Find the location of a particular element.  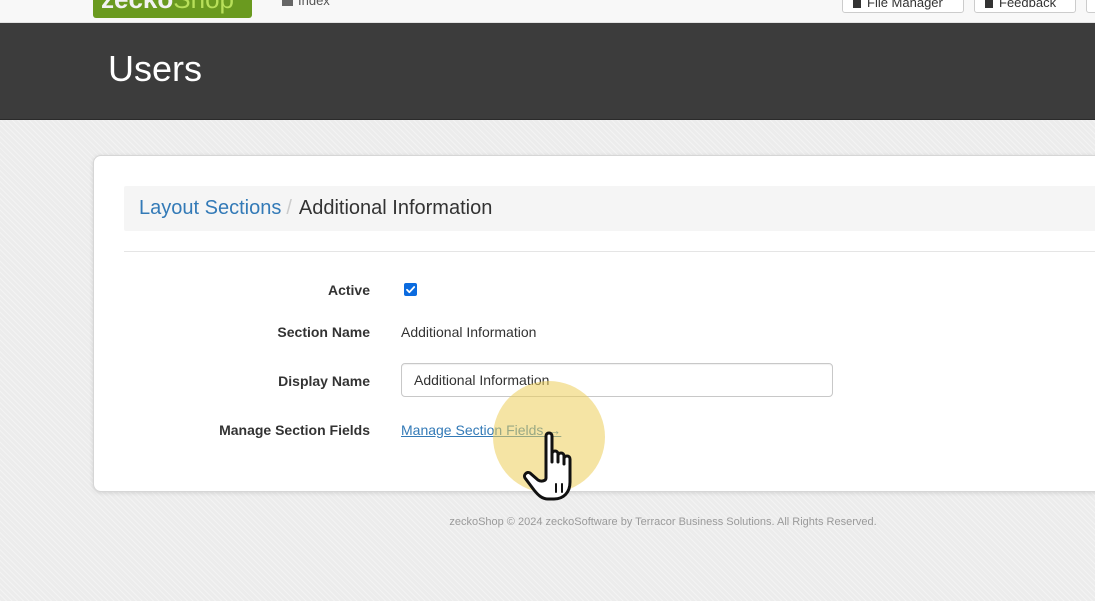

table-icon is located at coordinates (287, 3).